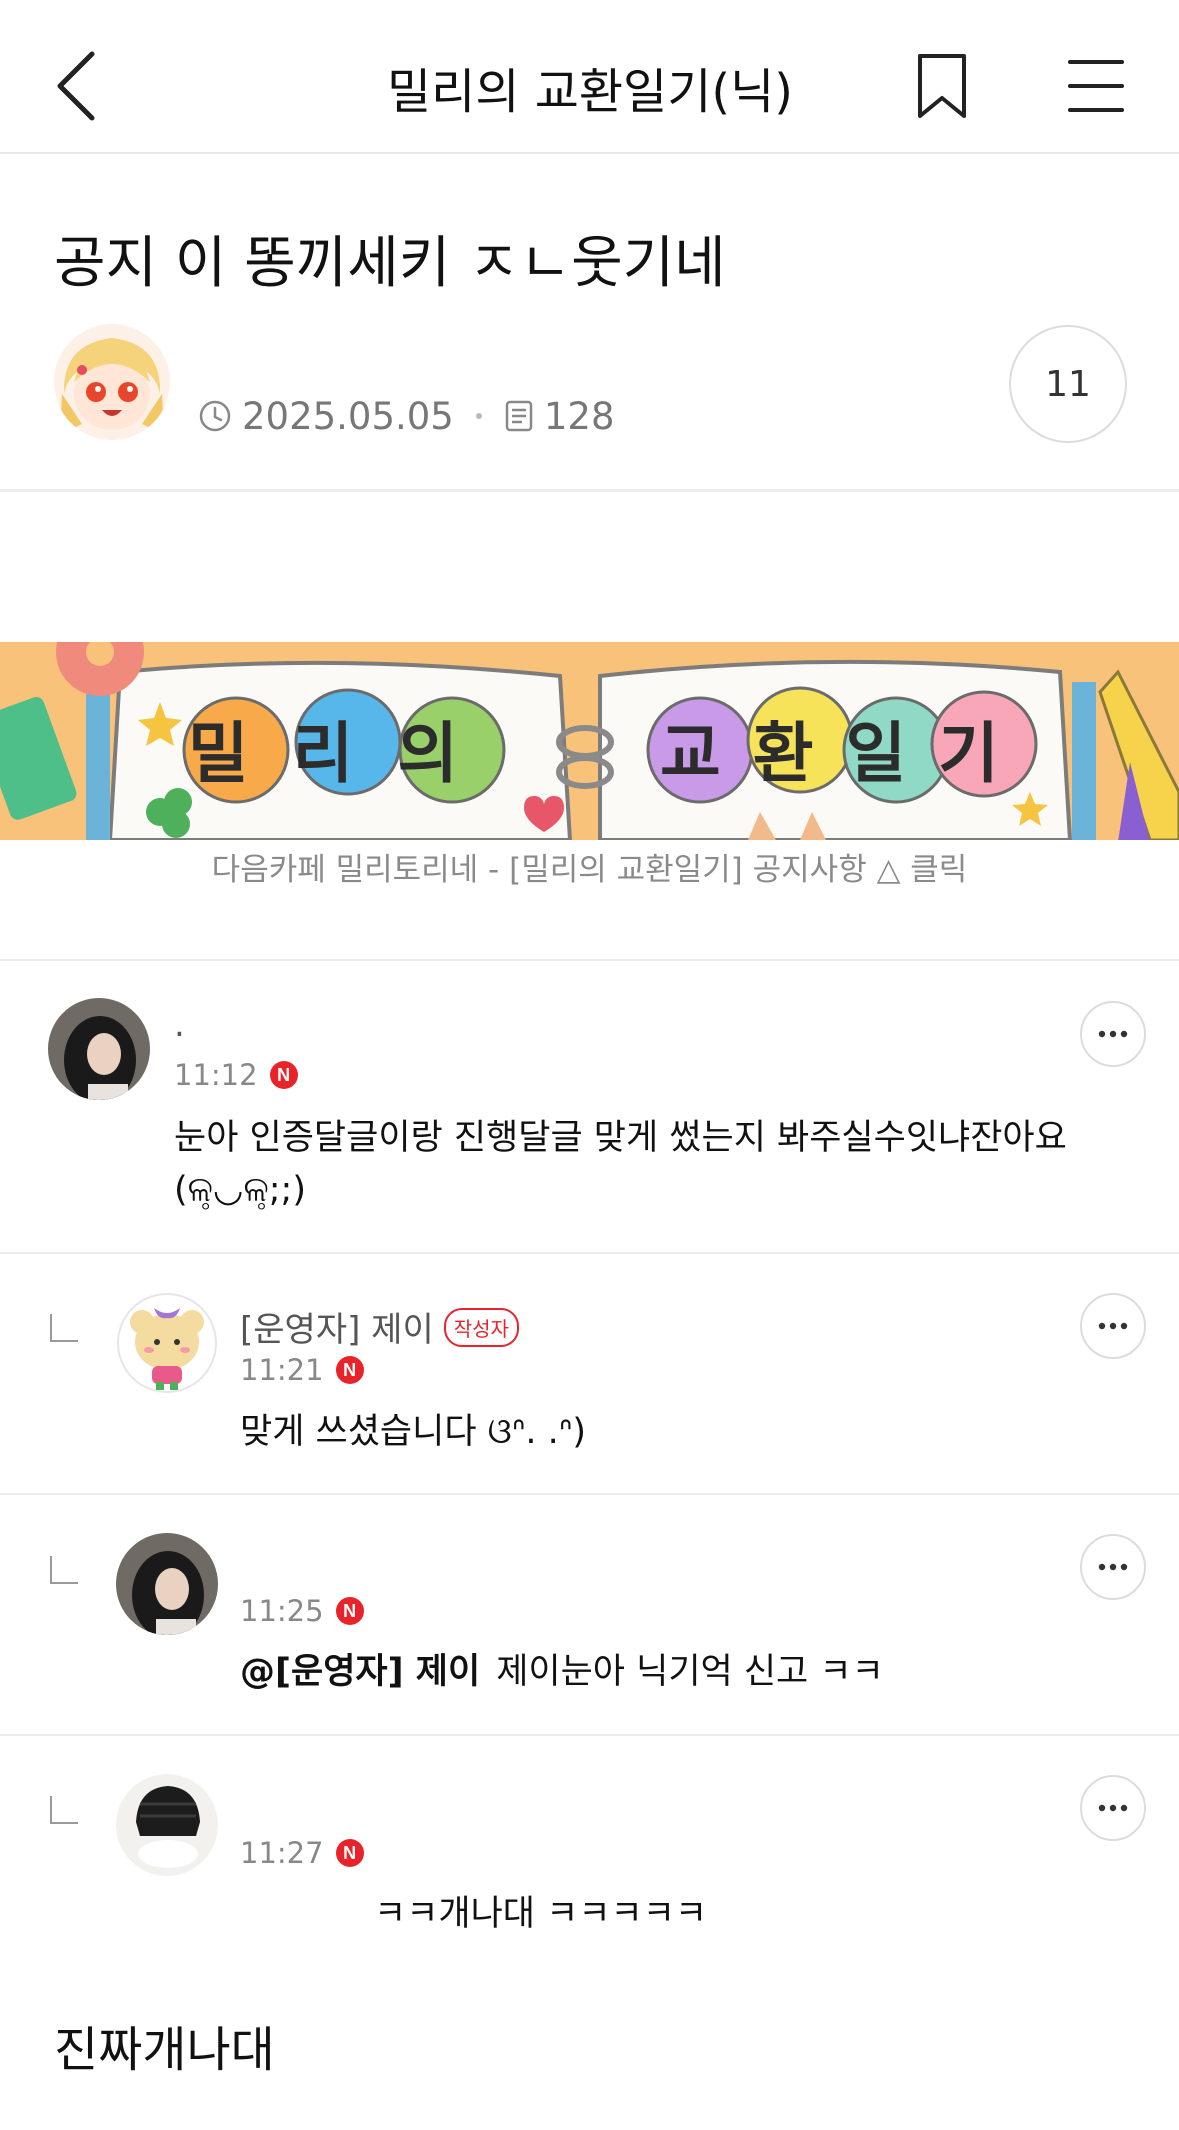  Describe the element at coordinates (589, 870) in the screenshot. I see `banner-caption: 다음카페 밀리토리네 - [밀리의 교환일기] 공지사항 △ 클릭` at that location.